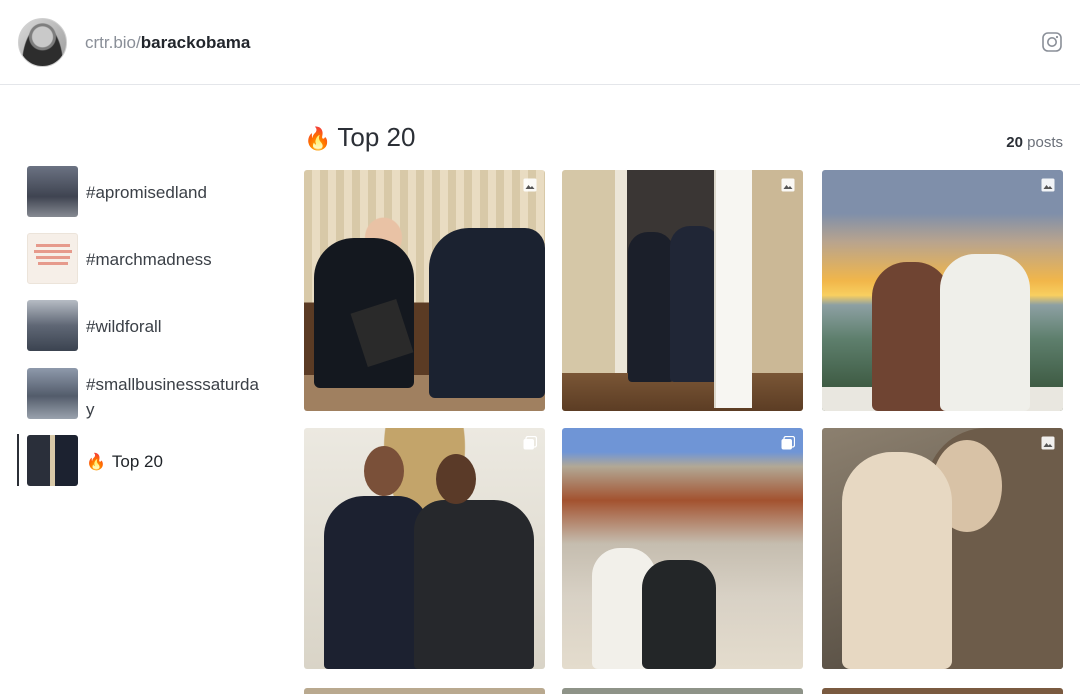 The width and height of the screenshot is (1080, 694). What do you see at coordinates (360, 137) in the screenshot?
I see `page-title: 🔥 Top 20` at bounding box center [360, 137].